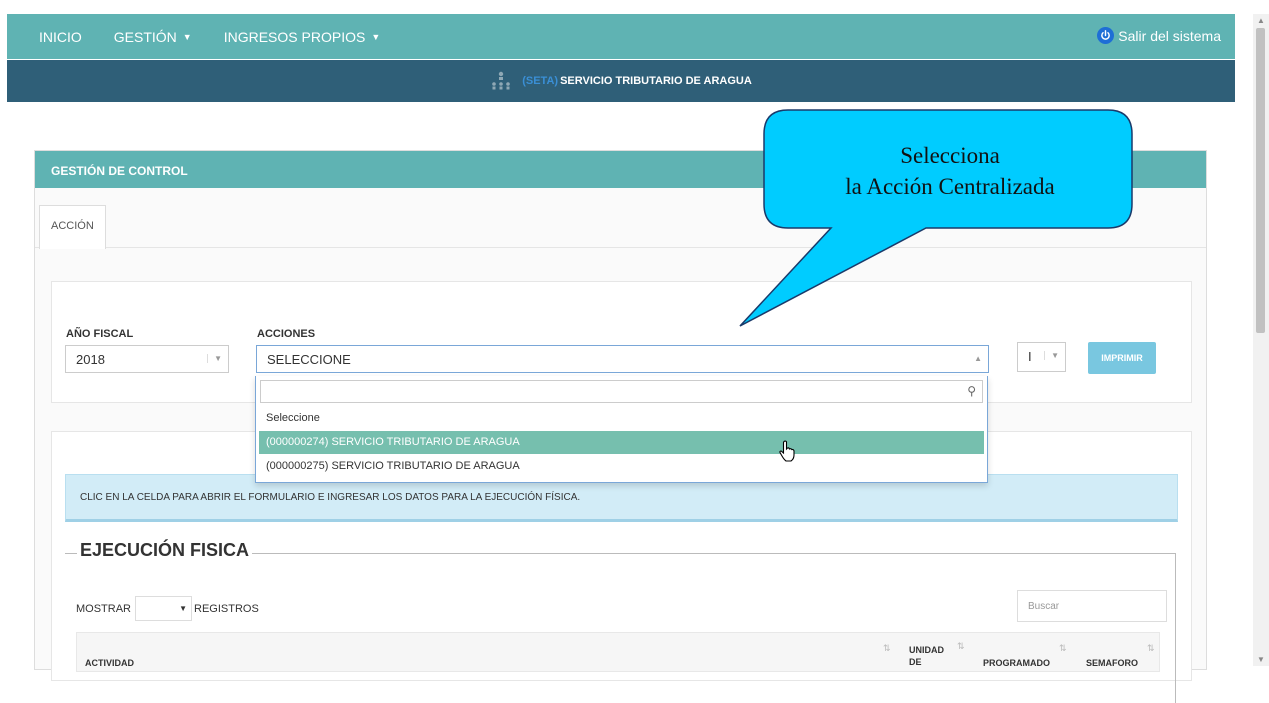  I want to click on quarter-select: I ▼, so click(1041, 357).